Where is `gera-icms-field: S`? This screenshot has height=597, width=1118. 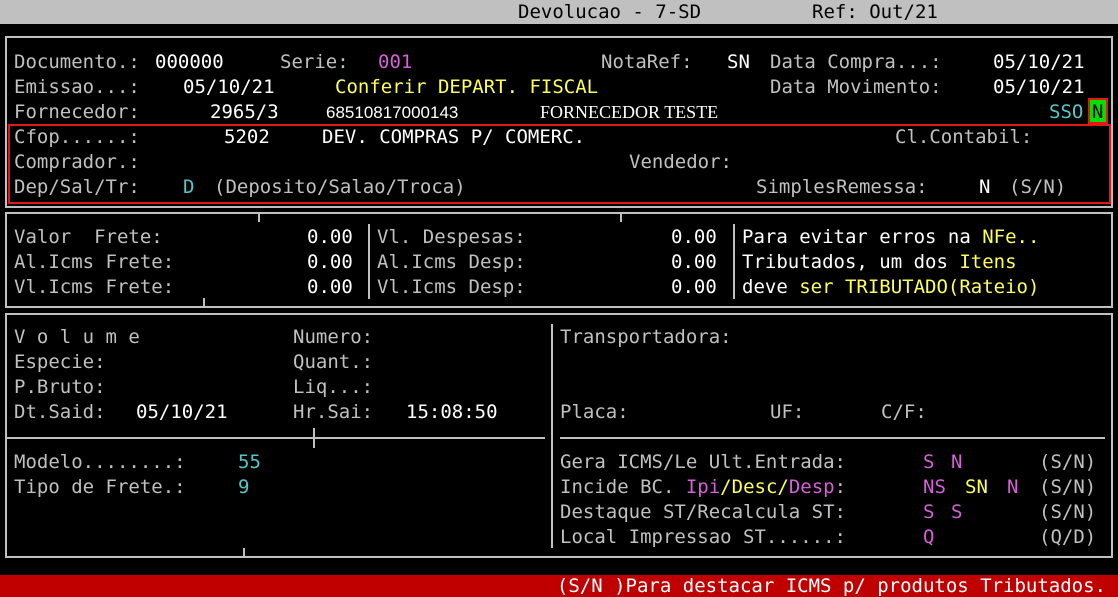
gera-icms-field: S is located at coordinates (928, 462).